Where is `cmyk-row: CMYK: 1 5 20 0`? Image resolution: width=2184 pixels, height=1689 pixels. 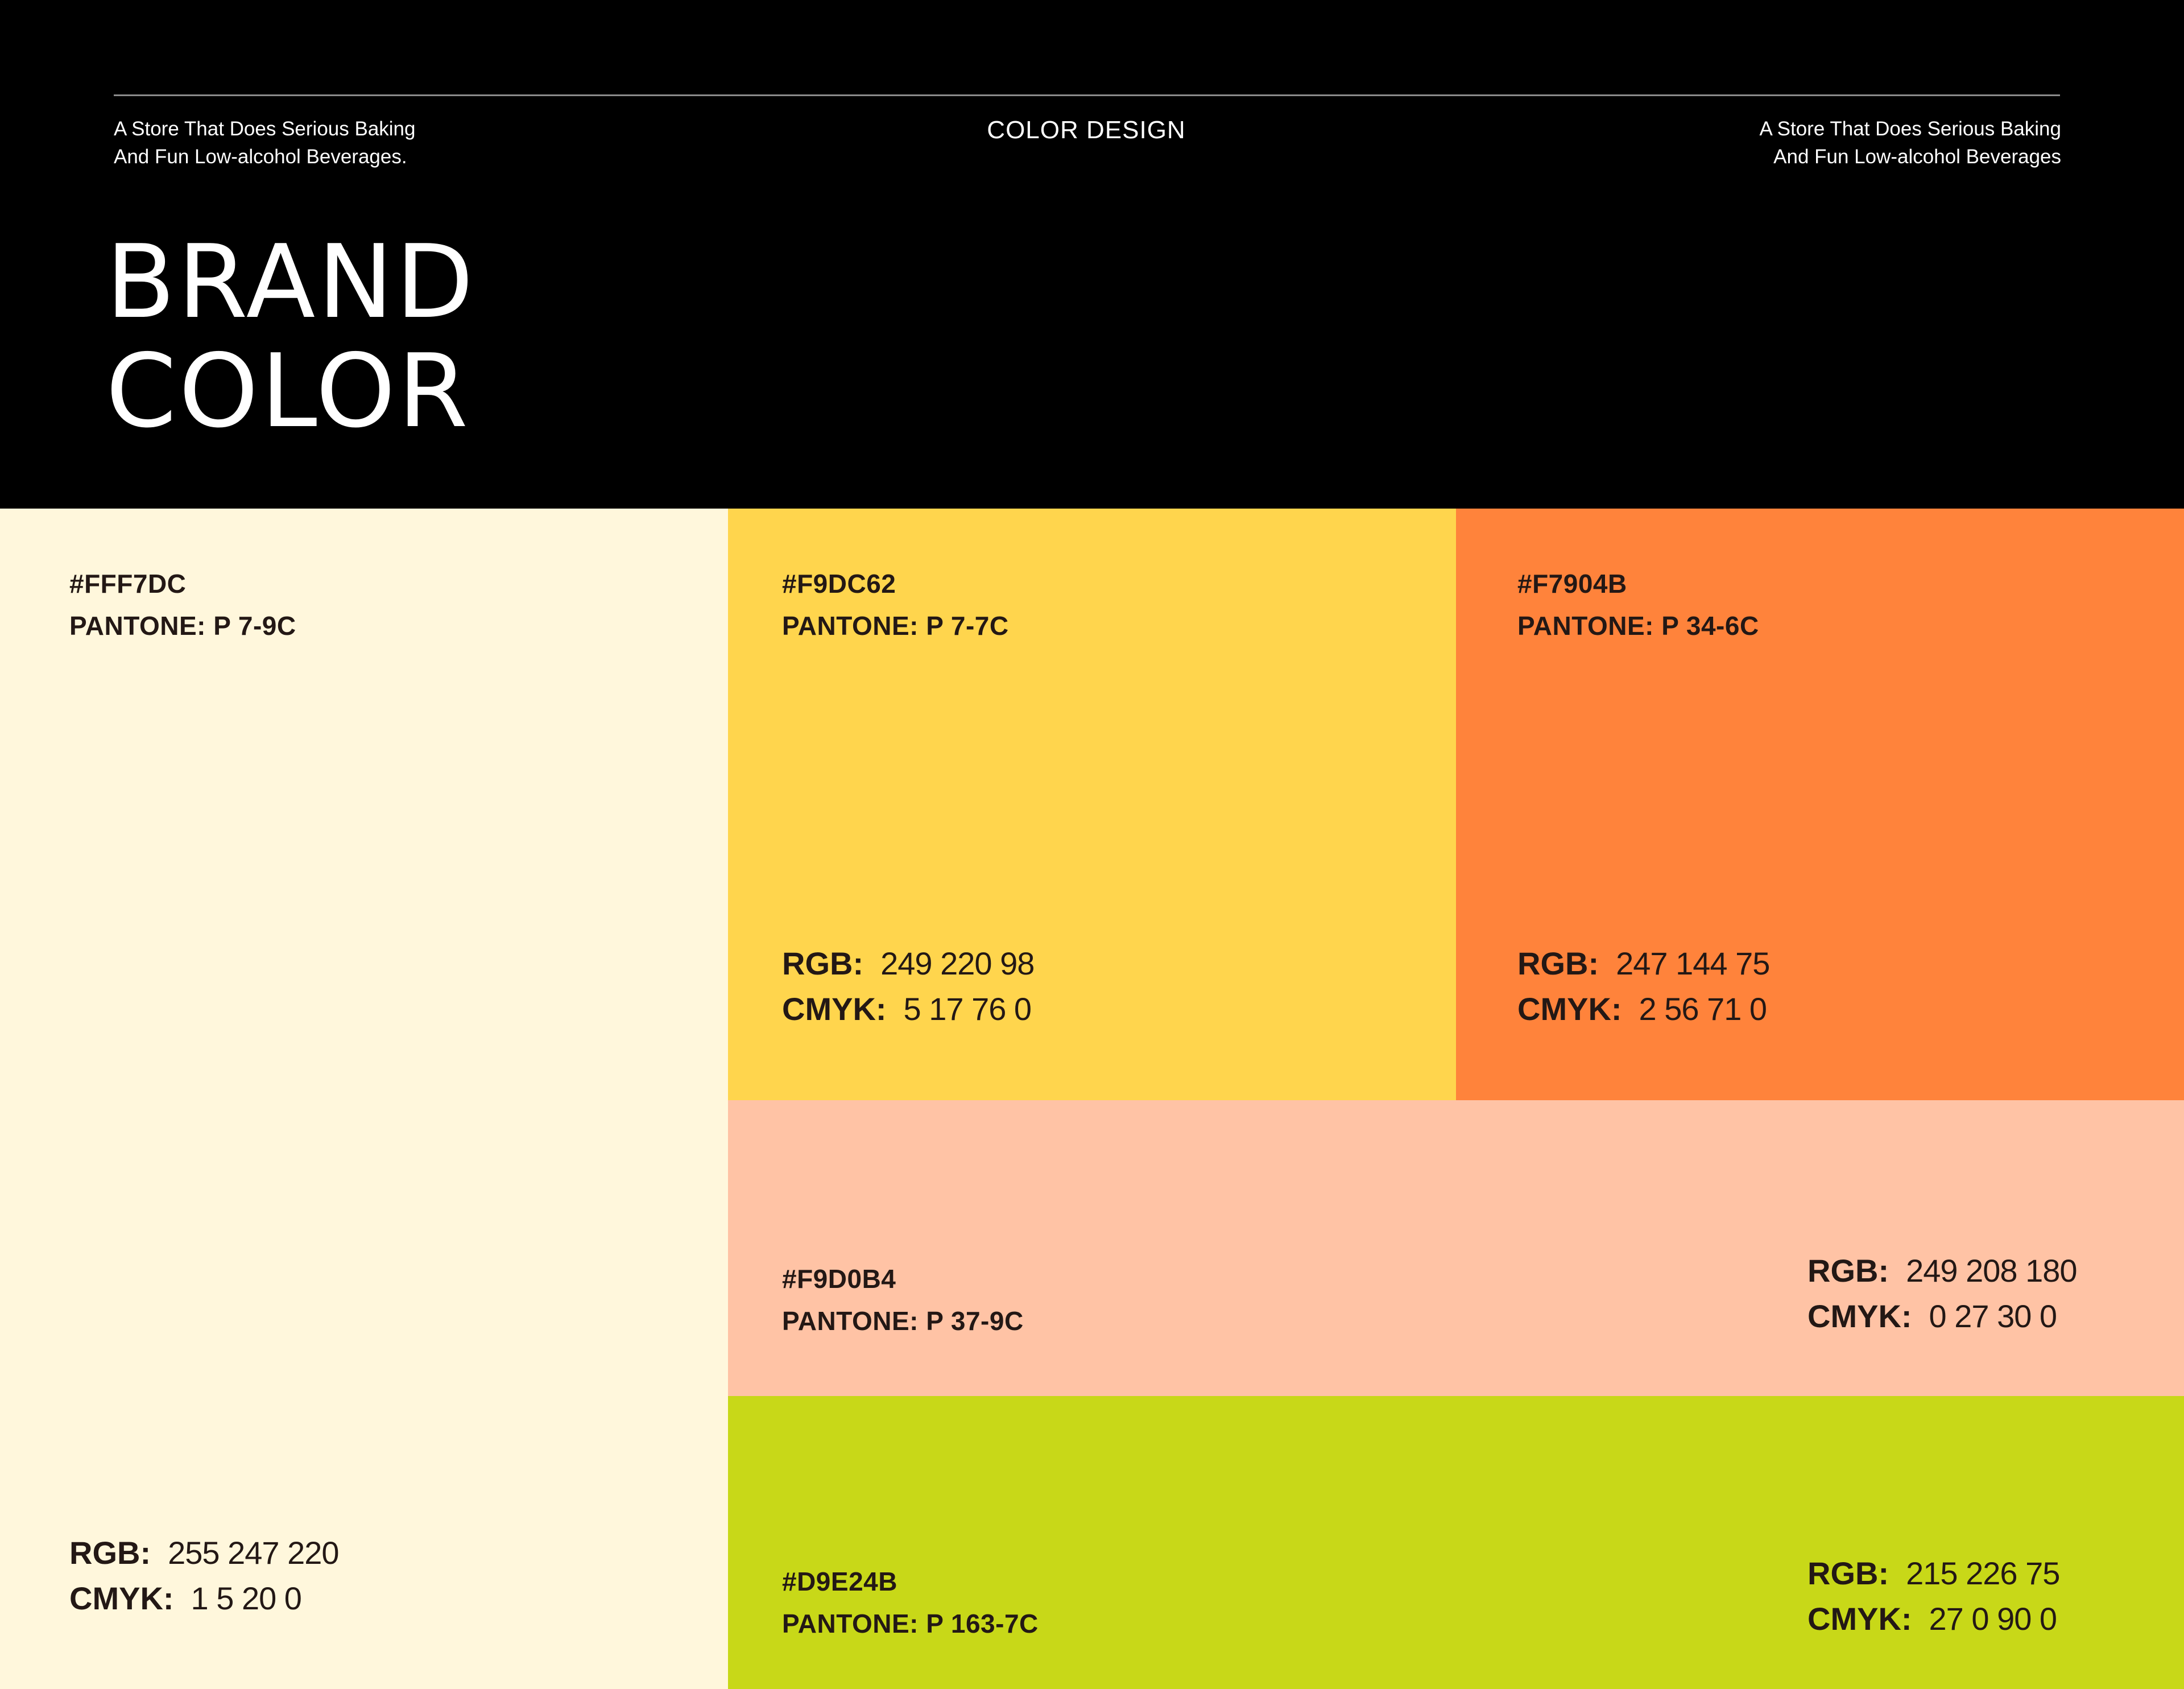 cmyk-row: CMYK: 1 5 20 0 is located at coordinates (204, 1599).